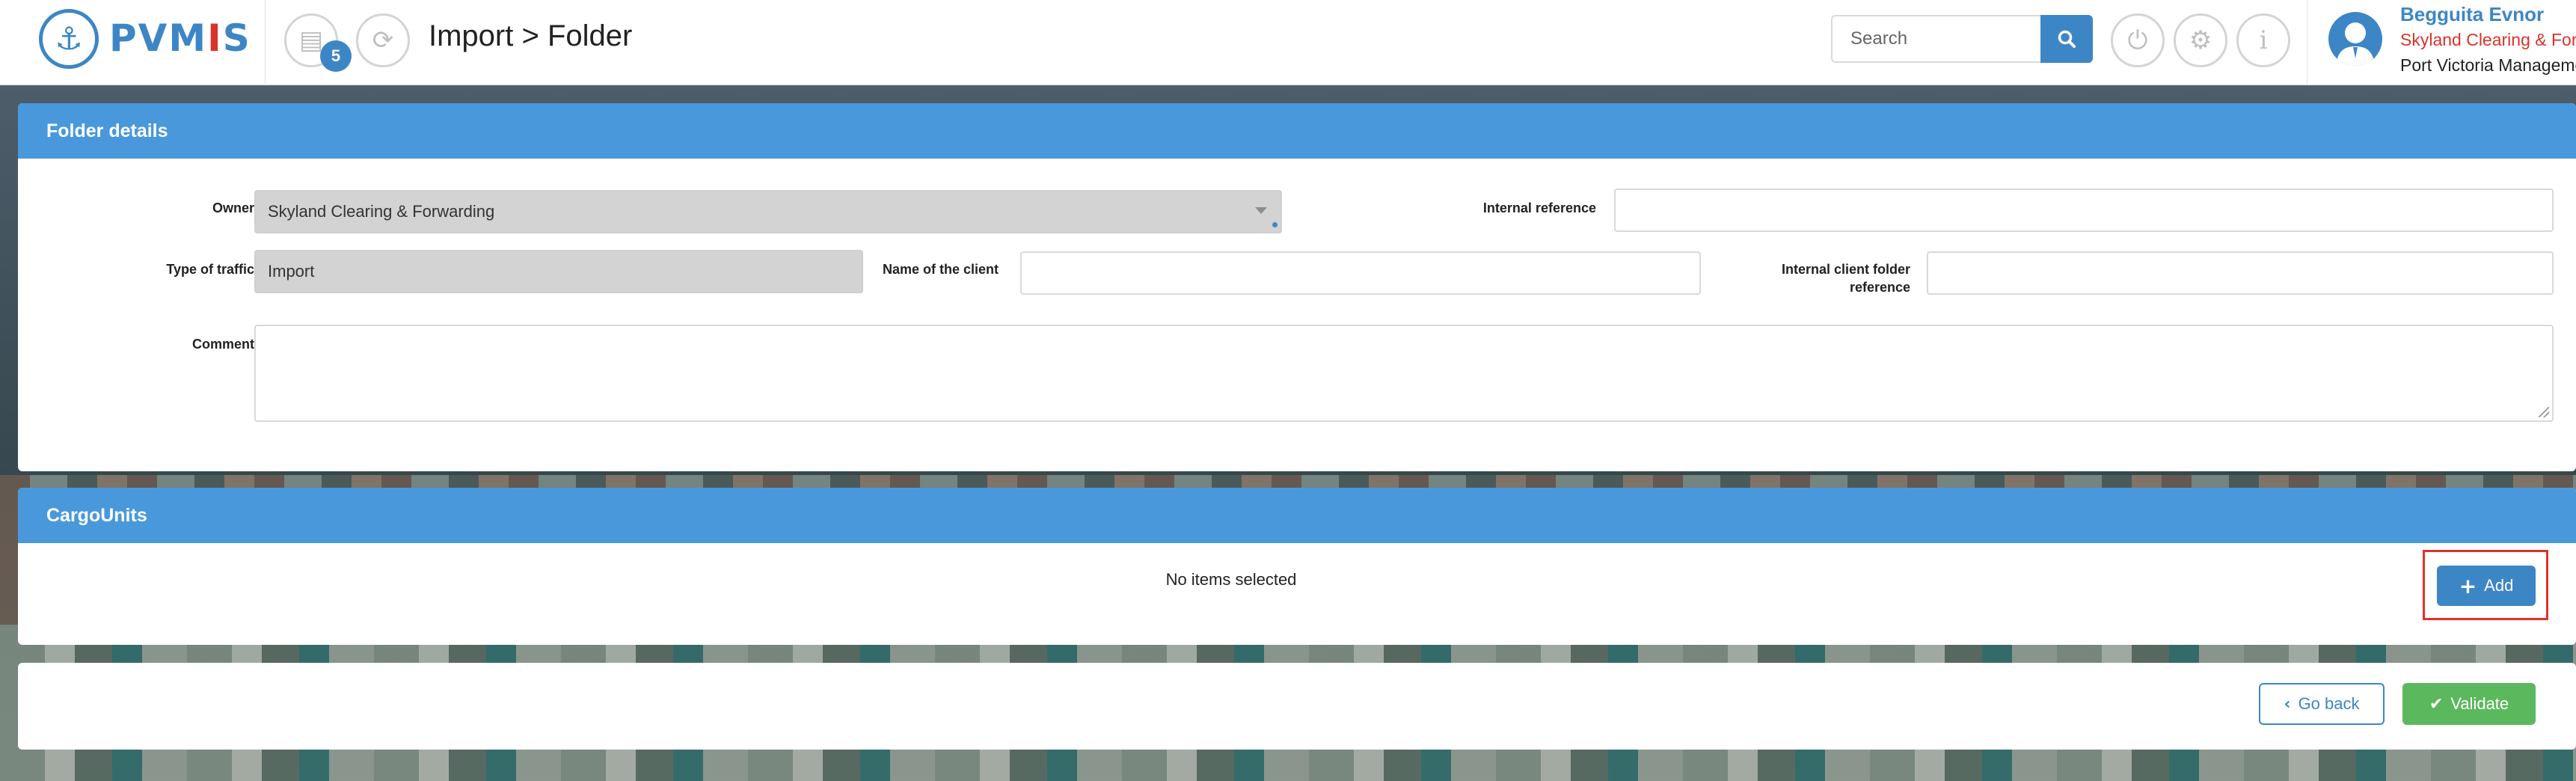  Describe the element at coordinates (2436, 704) in the screenshot. I see `check-icon: ✔` at that location.